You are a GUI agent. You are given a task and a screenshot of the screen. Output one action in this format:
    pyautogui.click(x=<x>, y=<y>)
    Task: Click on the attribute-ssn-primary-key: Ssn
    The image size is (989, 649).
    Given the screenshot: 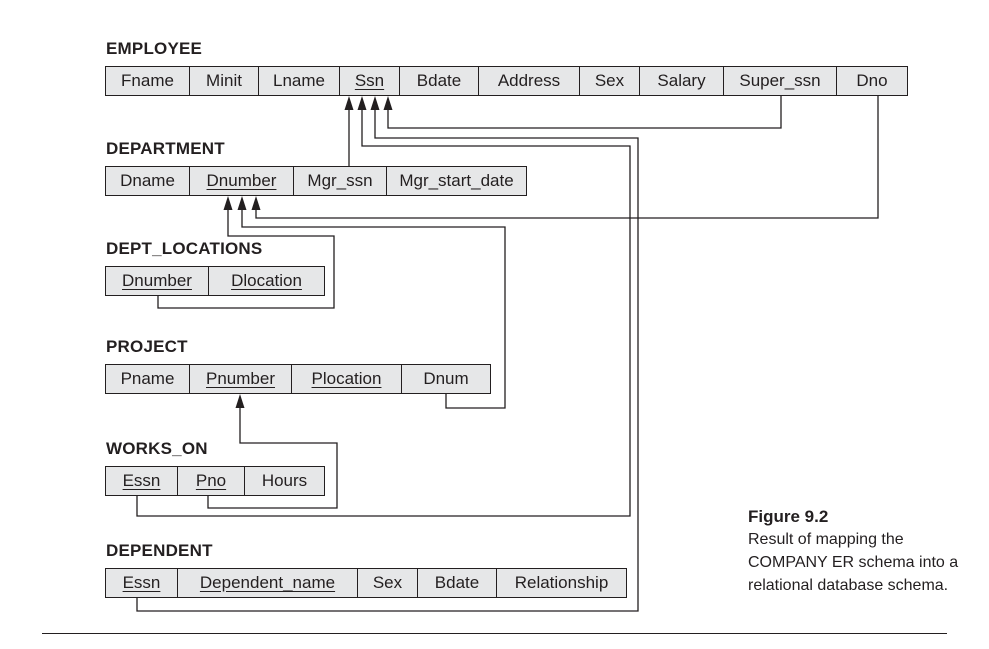 What is the action you would take?
    pyautogui.click(x=370, y=81)
    